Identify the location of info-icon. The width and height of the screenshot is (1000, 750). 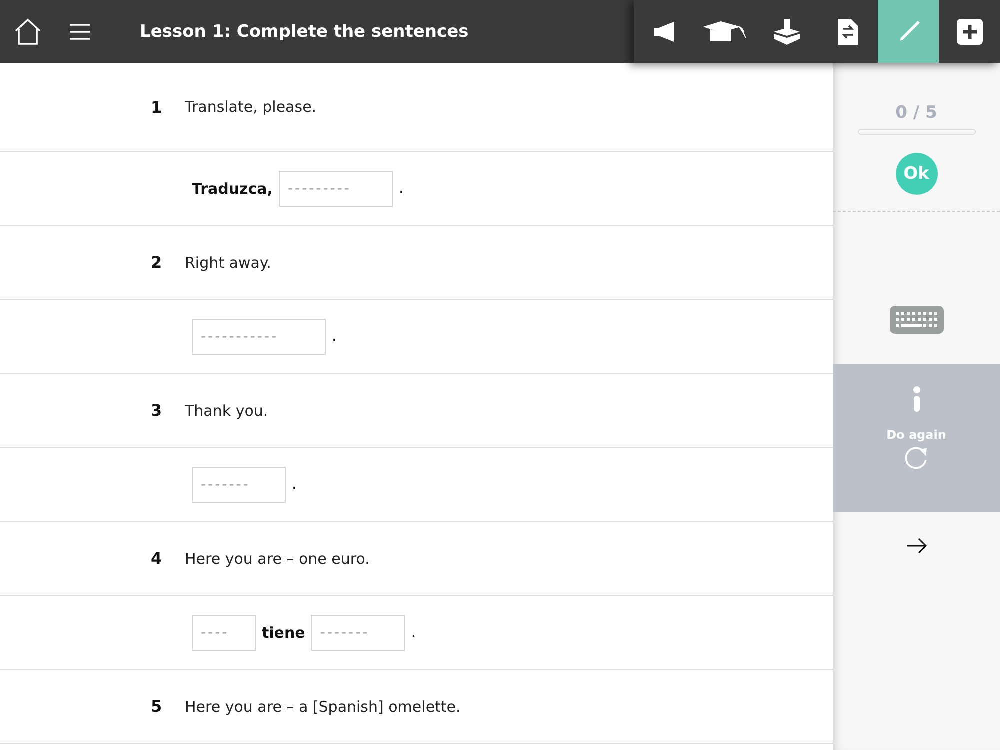
(916, 399).